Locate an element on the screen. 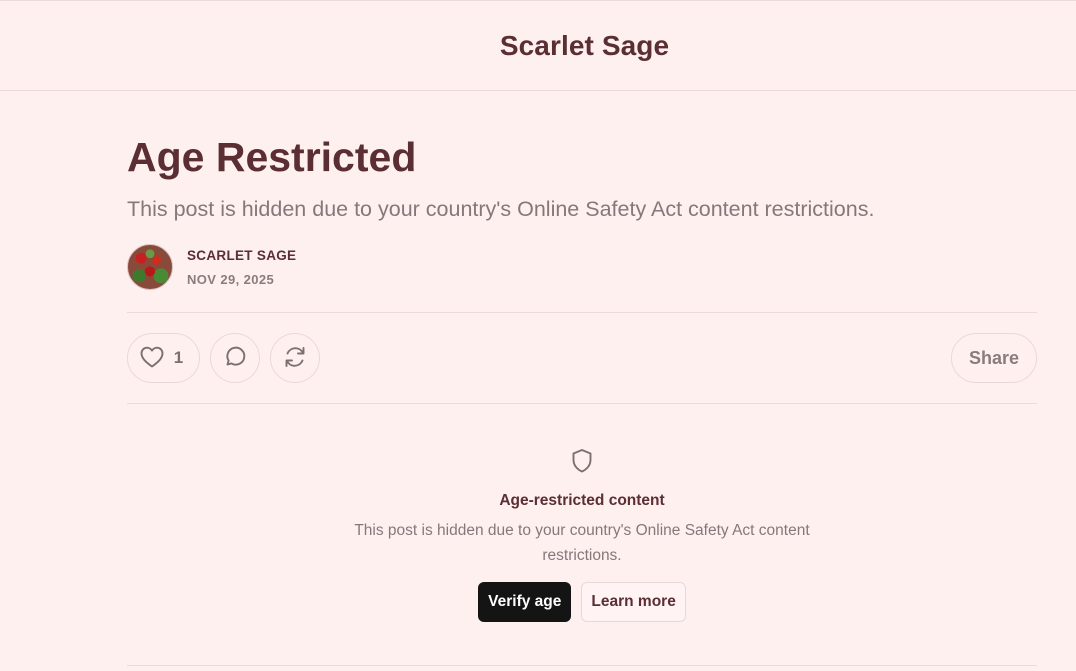 Image resolution: width=1076 pixels, height=671 pixels. comment-icon is located at coordinates (235, 358).